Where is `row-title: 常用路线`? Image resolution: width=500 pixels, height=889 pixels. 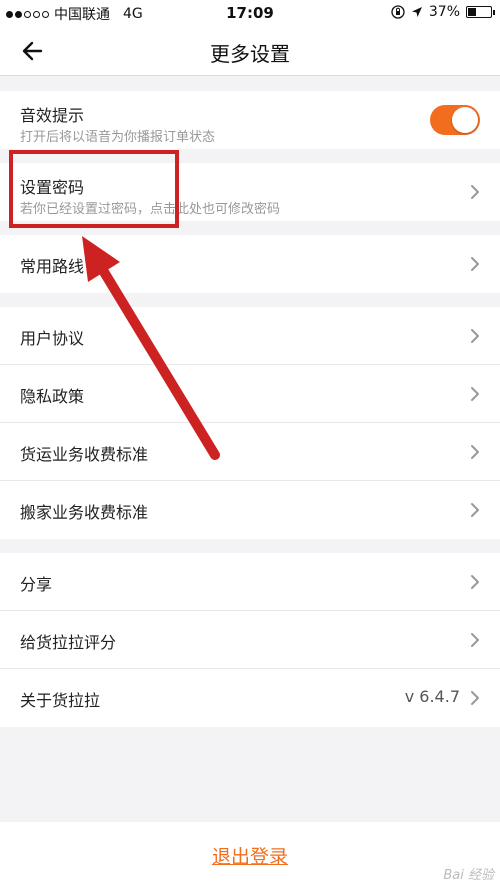 row-title: 常用路线 is located at coordinates (52, 266).